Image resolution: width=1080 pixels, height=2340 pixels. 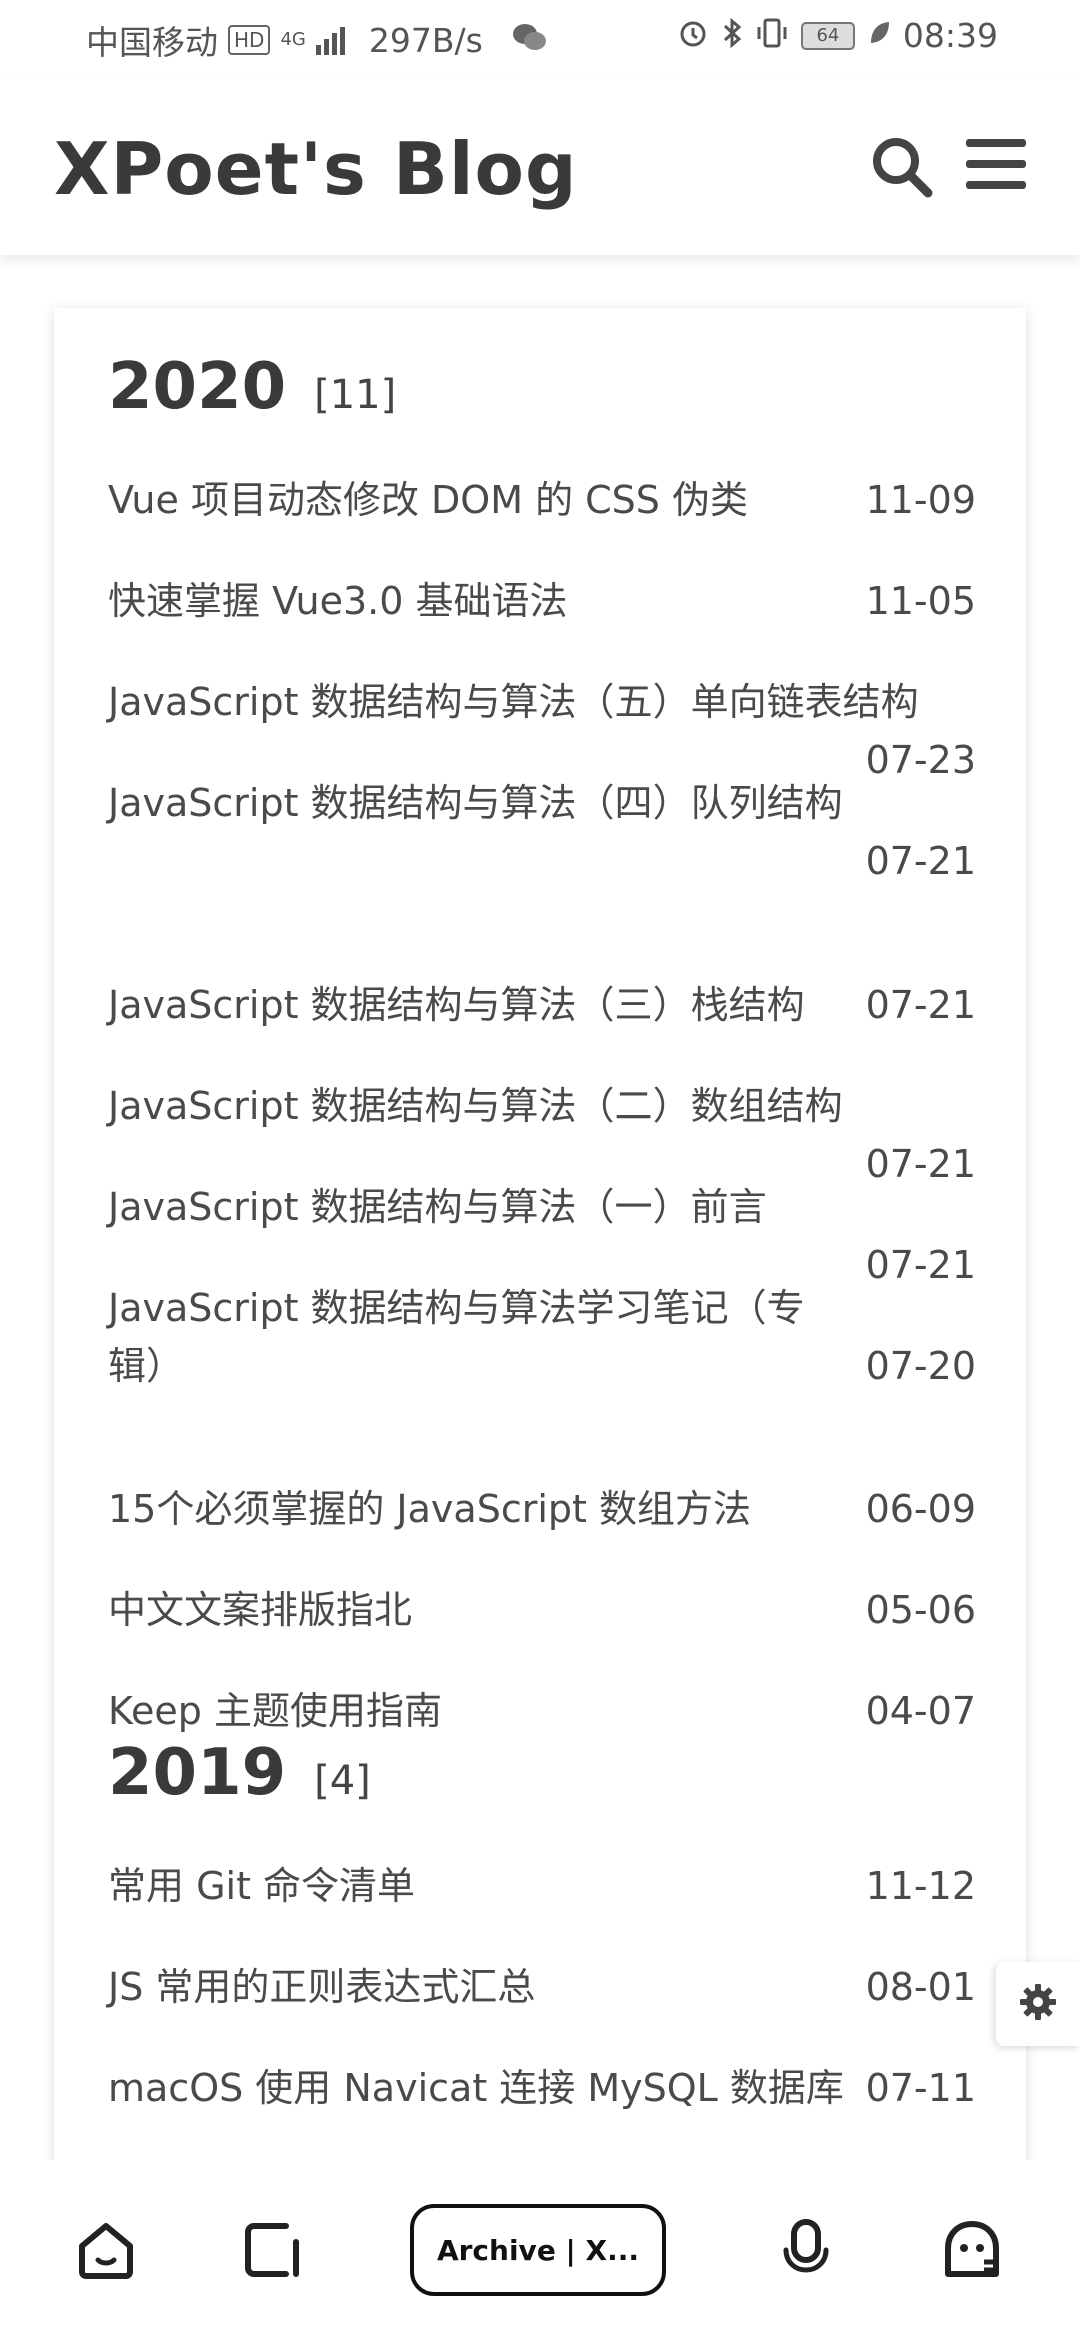 I want to click on year-count: [4], so click(x=342, y=1781).